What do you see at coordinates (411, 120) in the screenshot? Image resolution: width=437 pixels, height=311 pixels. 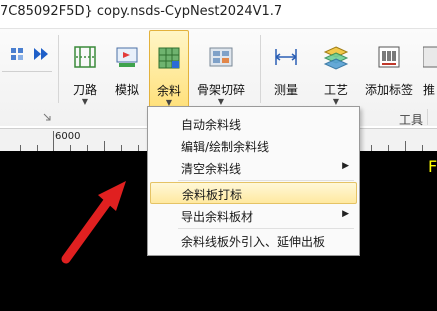 I see `tools-group-label: 工具` at bounding box center [411, 120].